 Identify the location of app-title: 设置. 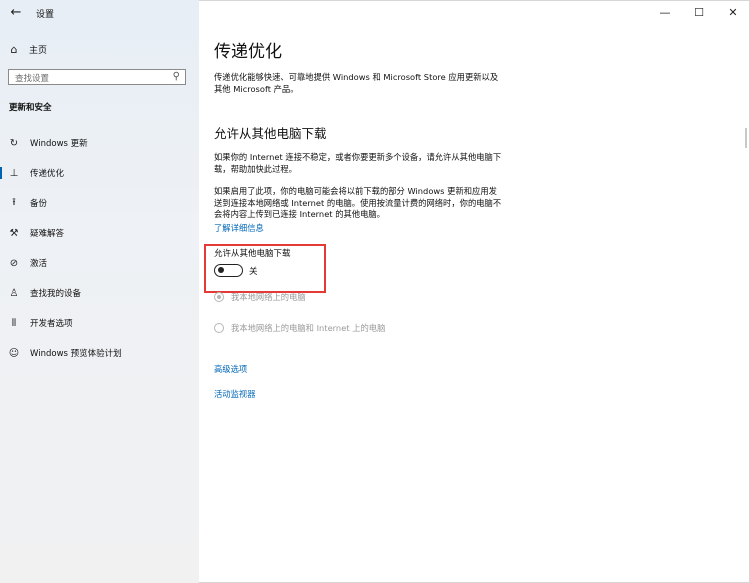
(45, 15).